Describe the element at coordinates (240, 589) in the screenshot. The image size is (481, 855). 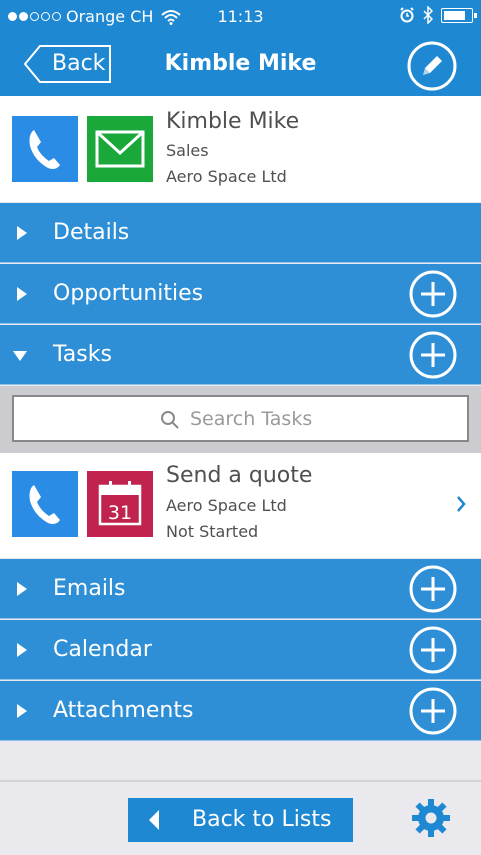
I see `section-emails: Emails` at that location.